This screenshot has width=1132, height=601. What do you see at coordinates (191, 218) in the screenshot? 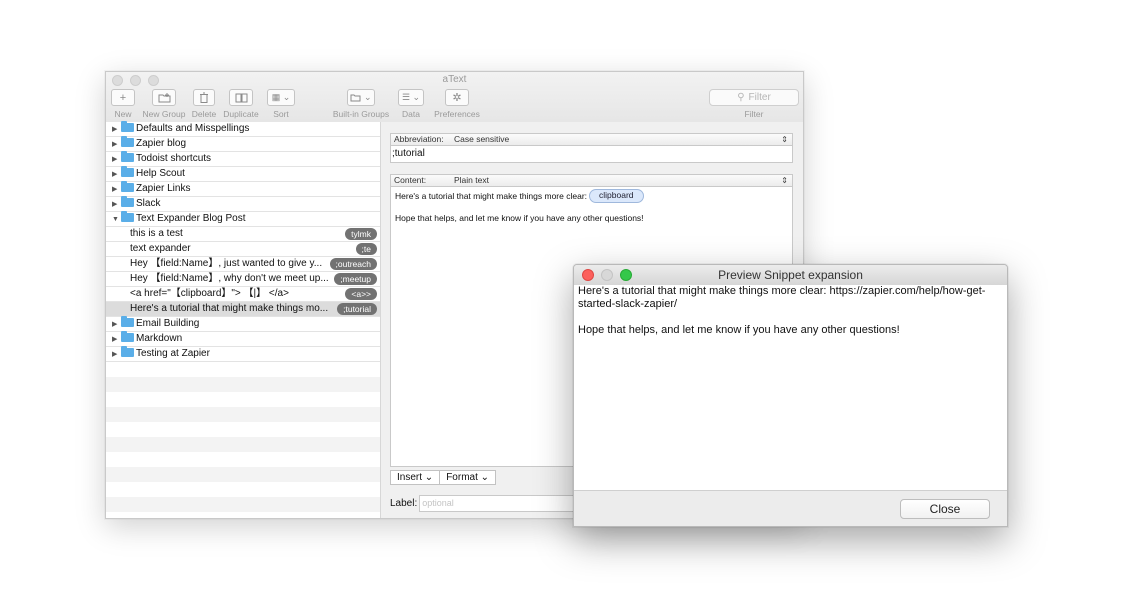
I see `group-name: Text Expander Blog Post` at bounding box center [191, 218].